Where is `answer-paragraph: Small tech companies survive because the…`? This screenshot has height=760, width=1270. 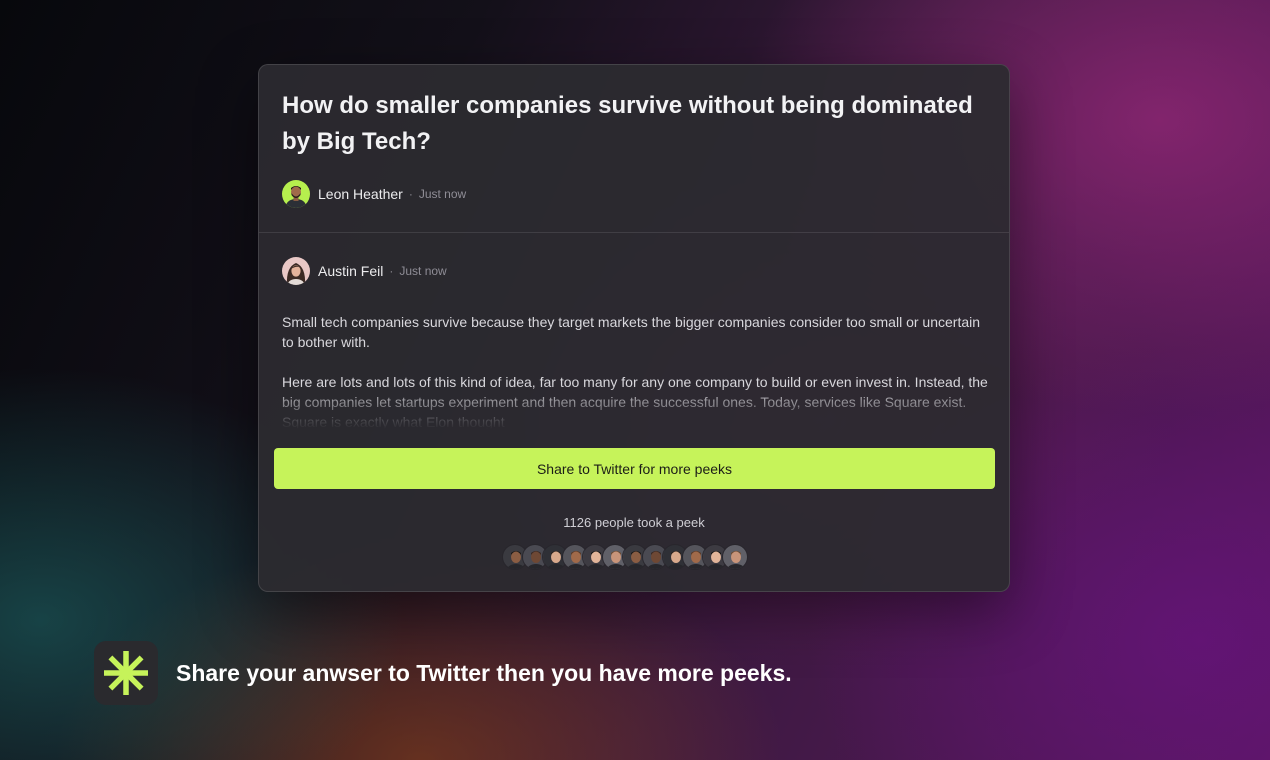 answer-paragraph: Small tech companies survive because the… is located at coordinates (631, 332).